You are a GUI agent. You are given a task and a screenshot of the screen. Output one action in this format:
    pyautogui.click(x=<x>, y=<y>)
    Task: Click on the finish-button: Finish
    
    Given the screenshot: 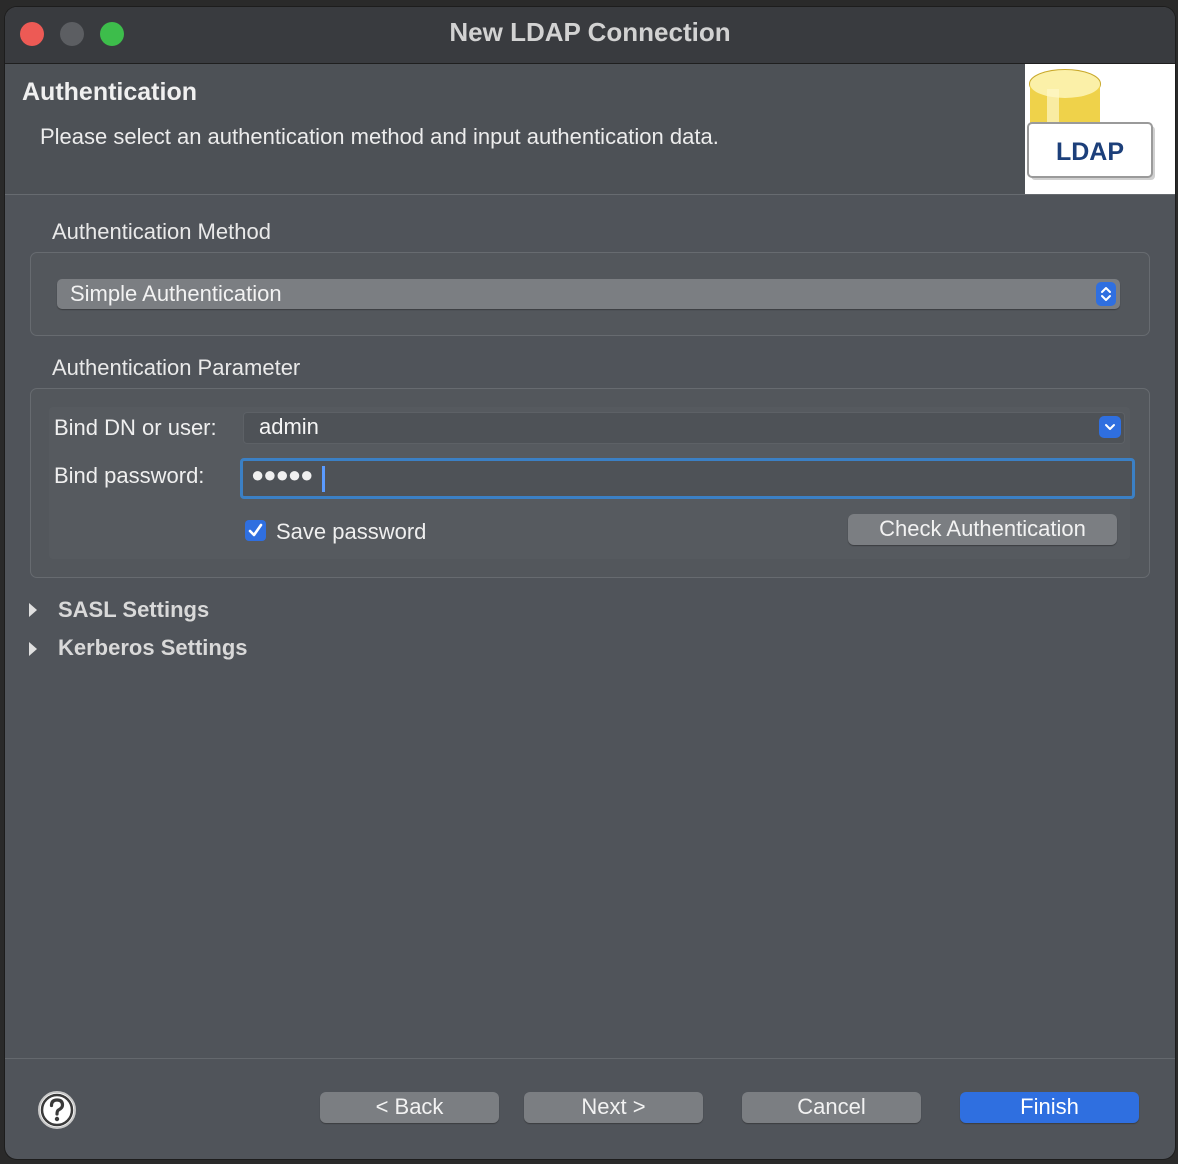 What is the action you would take?
    pyautogui.click(x=1049, y=1107)
    